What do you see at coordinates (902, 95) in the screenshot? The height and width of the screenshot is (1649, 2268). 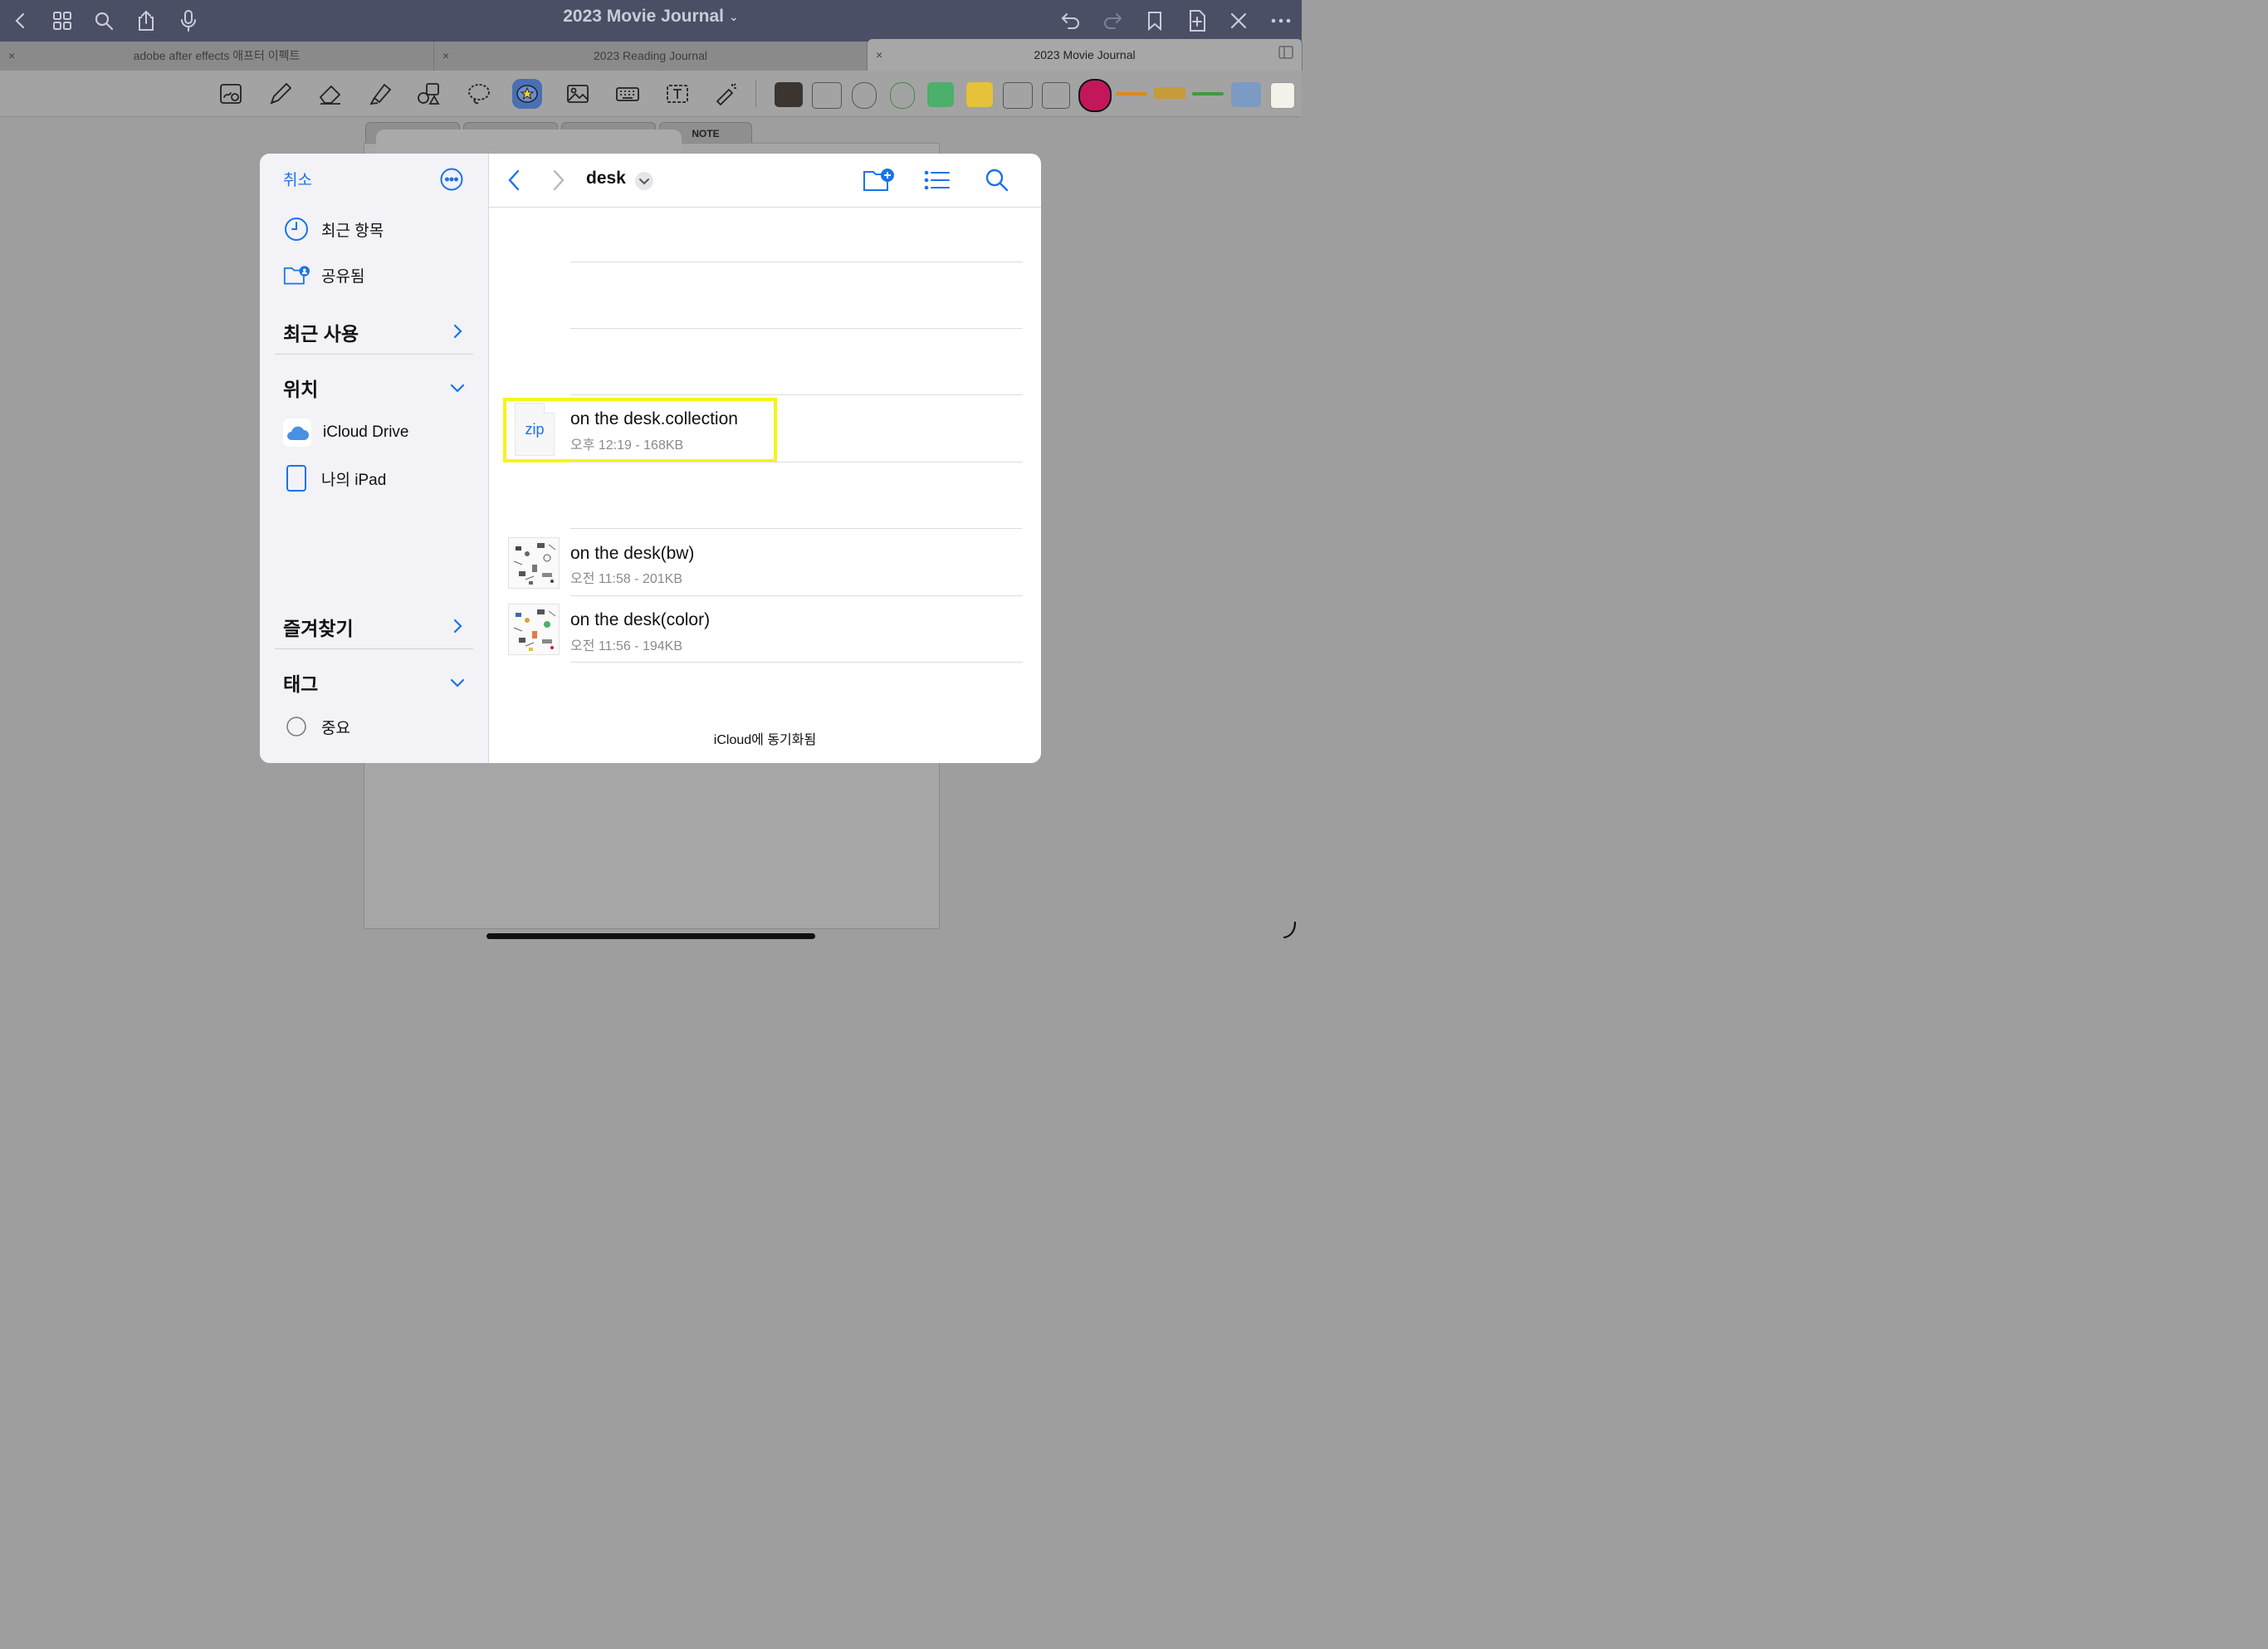 I see `sticker-clip-green` at bounding box center [902, 95].